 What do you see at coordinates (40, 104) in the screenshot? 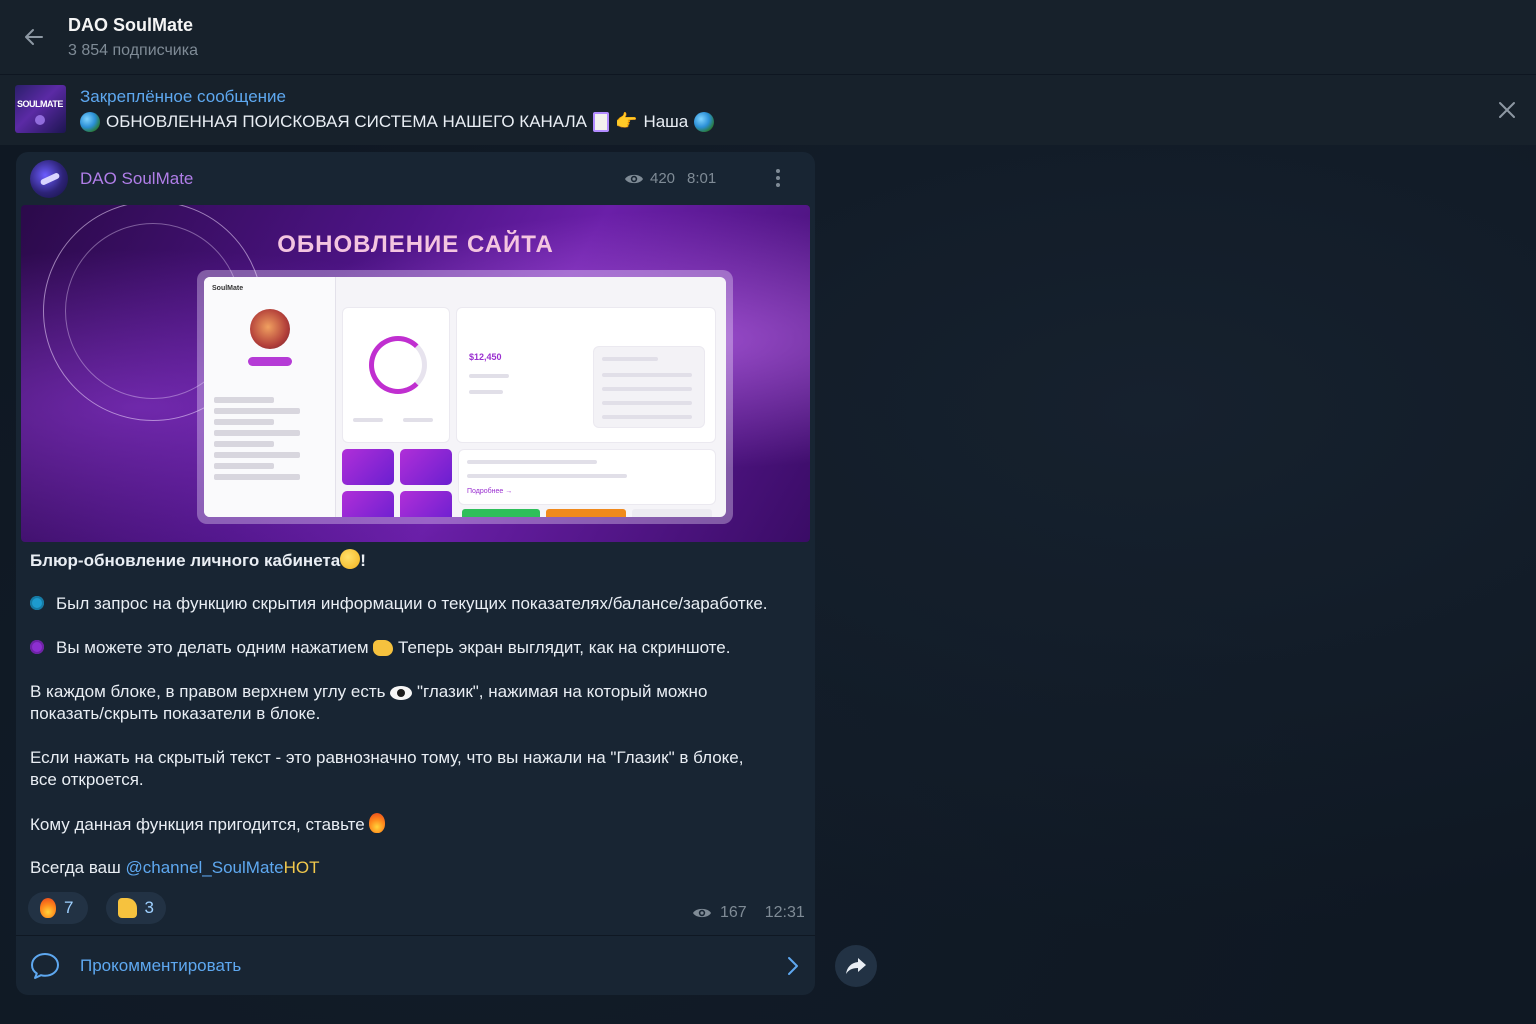
I see `pinned-thumbnail-text: SOULMATE` at bounding box center [40, 104].